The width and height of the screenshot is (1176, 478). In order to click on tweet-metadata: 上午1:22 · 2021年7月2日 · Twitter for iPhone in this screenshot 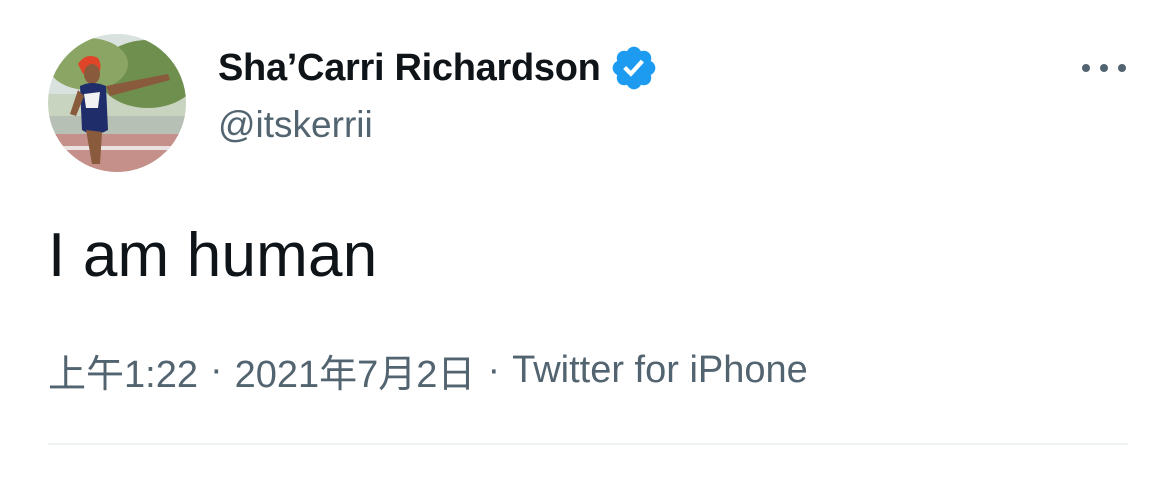, I will do `click(428, 370)`.